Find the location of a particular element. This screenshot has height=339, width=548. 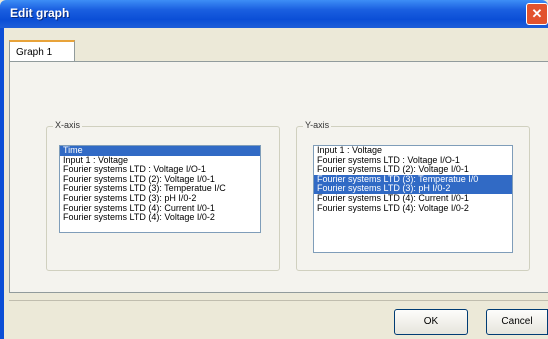

window-title: Edit graph is located at coordinates (40, 13).